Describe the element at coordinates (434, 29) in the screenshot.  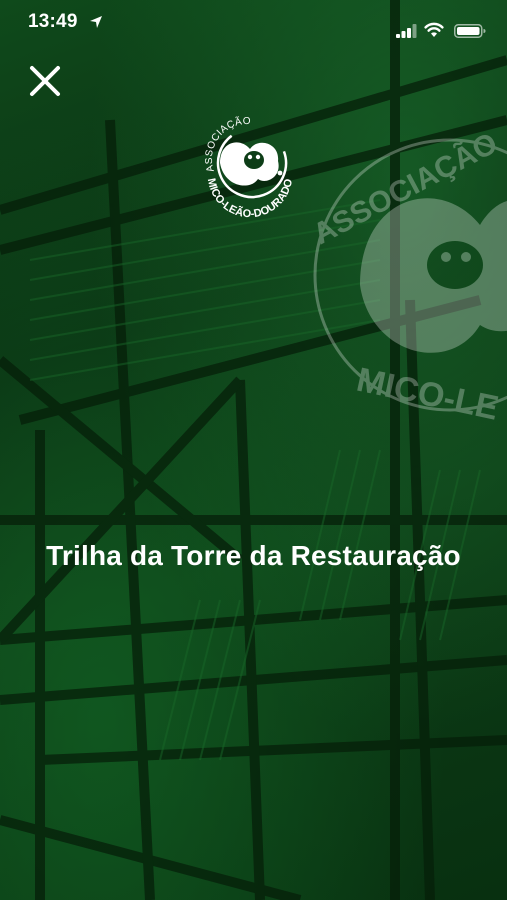
I see `wifi-icon` at that location.